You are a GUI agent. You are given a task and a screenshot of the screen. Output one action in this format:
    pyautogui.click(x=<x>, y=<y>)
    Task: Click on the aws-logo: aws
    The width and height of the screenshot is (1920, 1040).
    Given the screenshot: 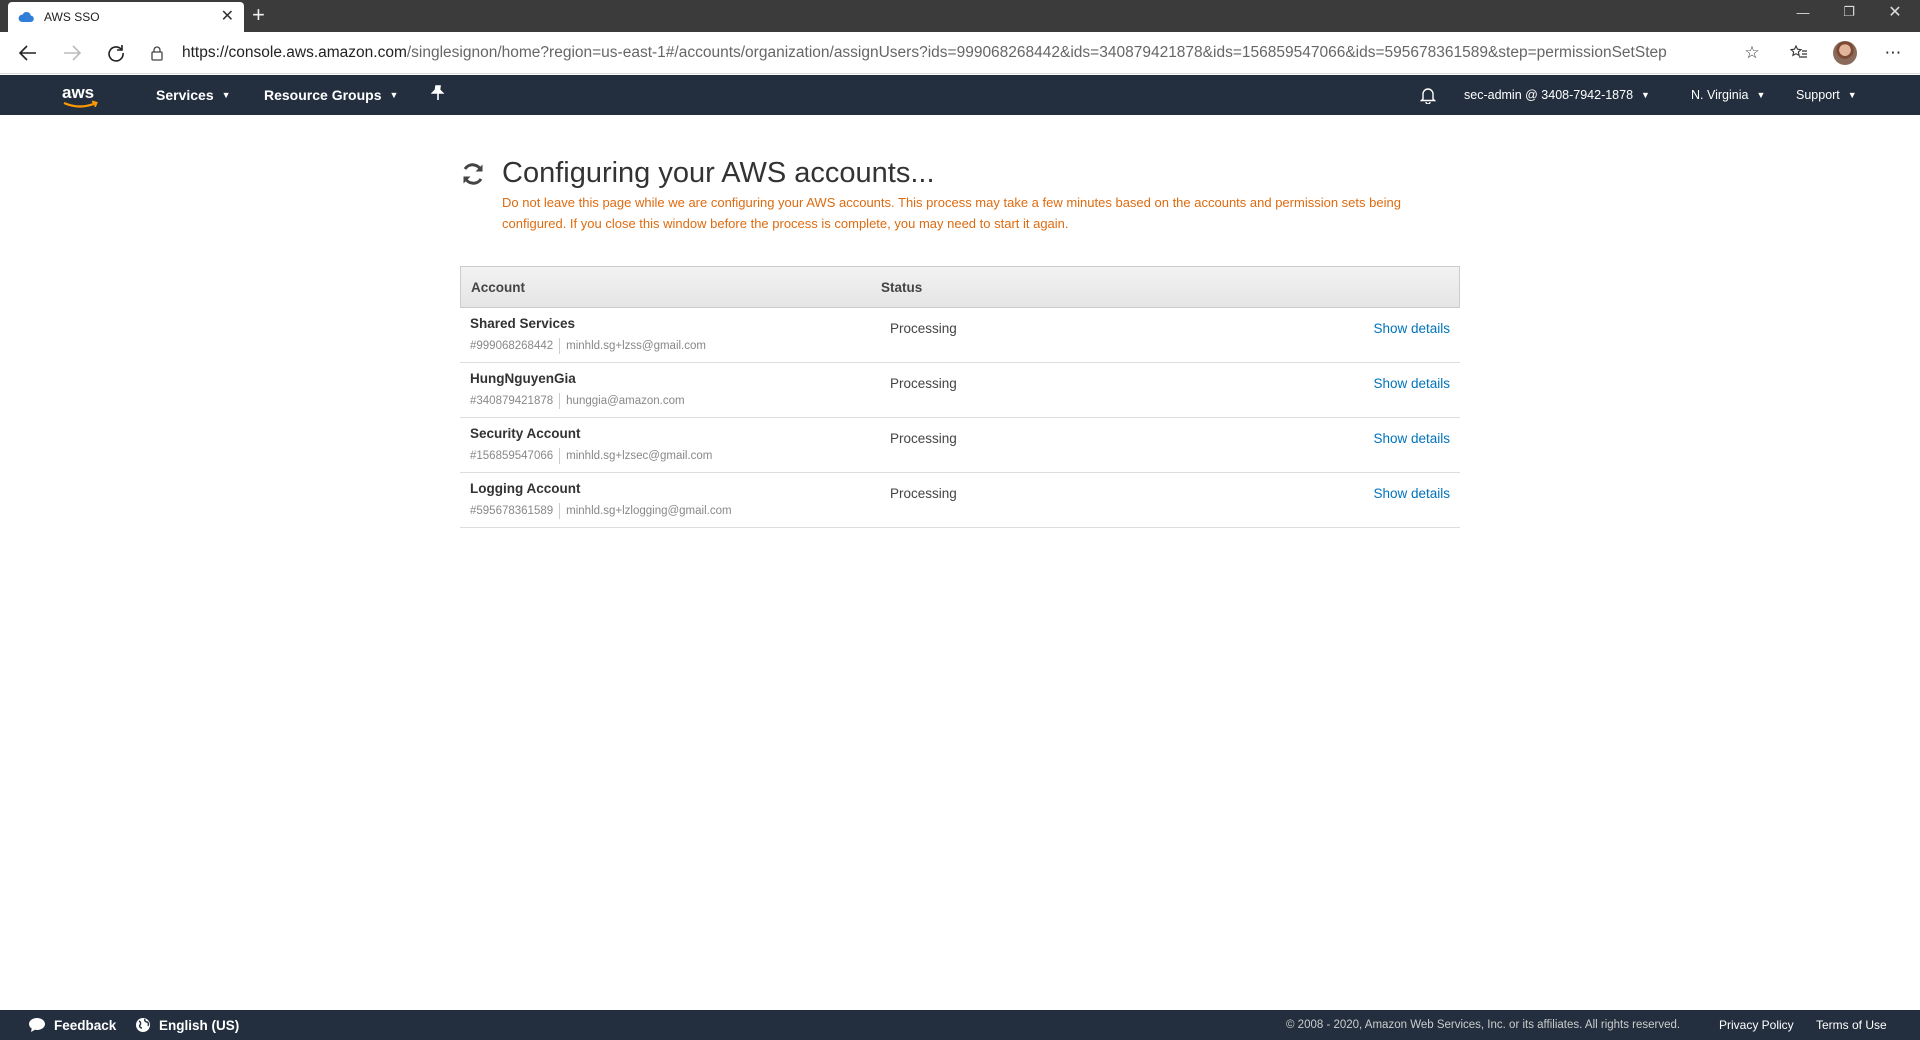 What is the action you would take?
    pyautogui.click(x=82, y=96)
    